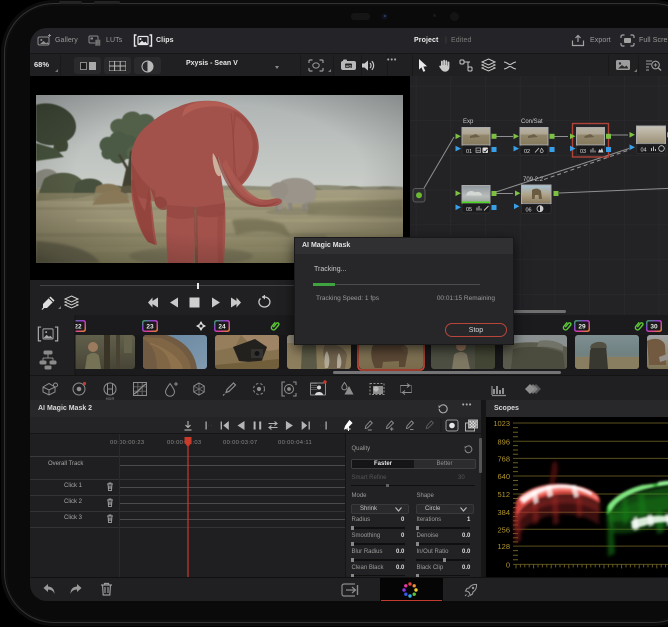 The height and width of the screenshot is (627, 668). Describe the element at coordinates (469, 152) in the screenshot. I see `svg-text: 01` at that location.